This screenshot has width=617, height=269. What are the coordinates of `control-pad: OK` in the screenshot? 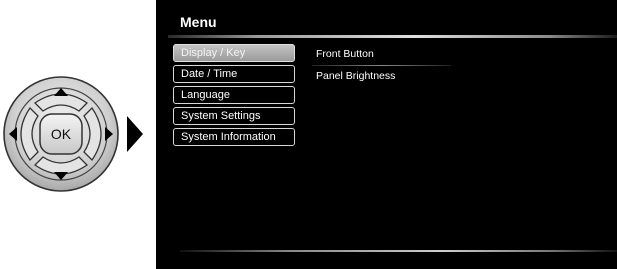 It's located at (61, 134).